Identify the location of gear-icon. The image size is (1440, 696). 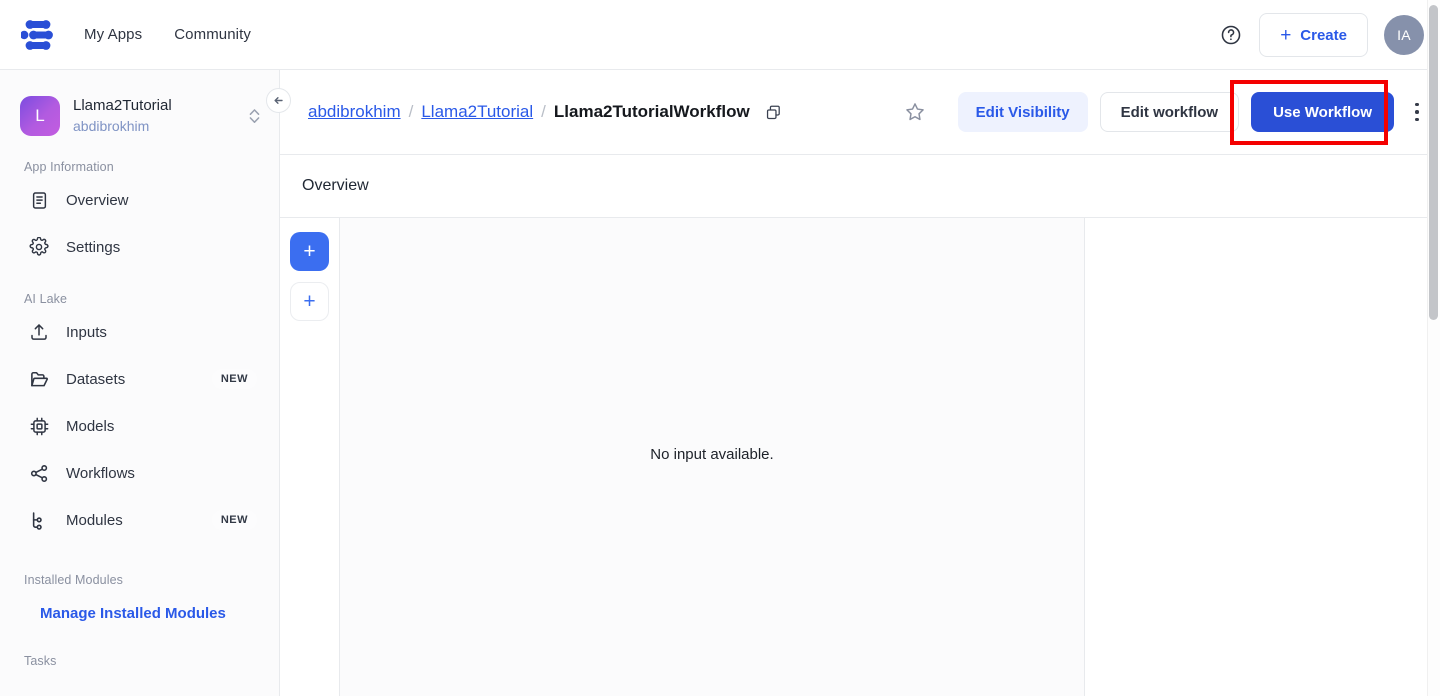
(39, 247).